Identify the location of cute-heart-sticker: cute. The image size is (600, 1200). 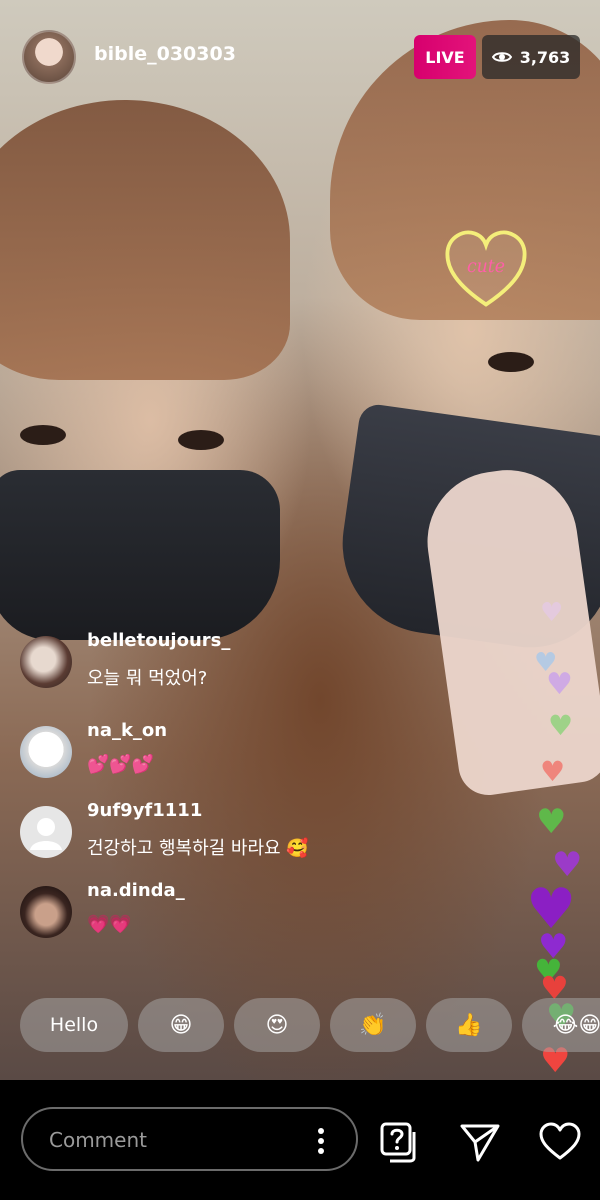
(486, 268).